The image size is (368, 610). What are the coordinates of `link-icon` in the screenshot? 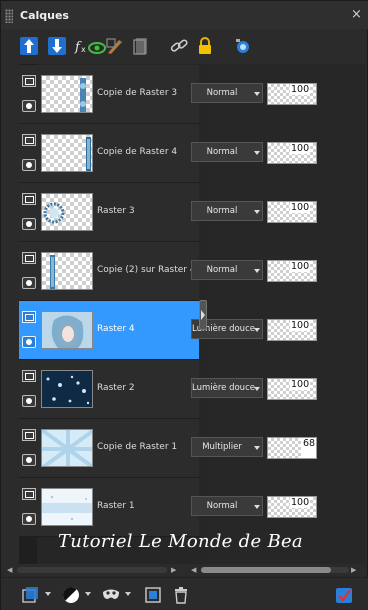 It's located at (179, 46).